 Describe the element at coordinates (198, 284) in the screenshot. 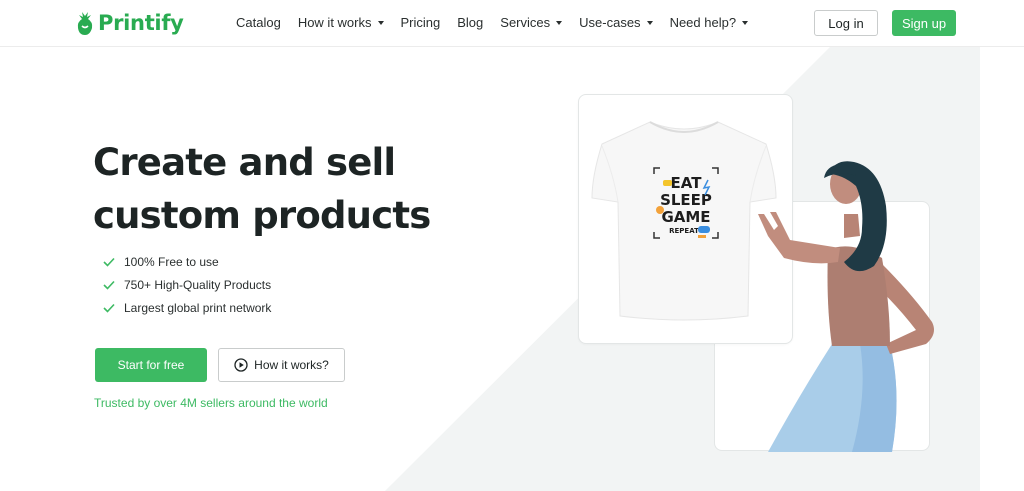

I see `feature-label: 750+ High-Quality Products` at that location.